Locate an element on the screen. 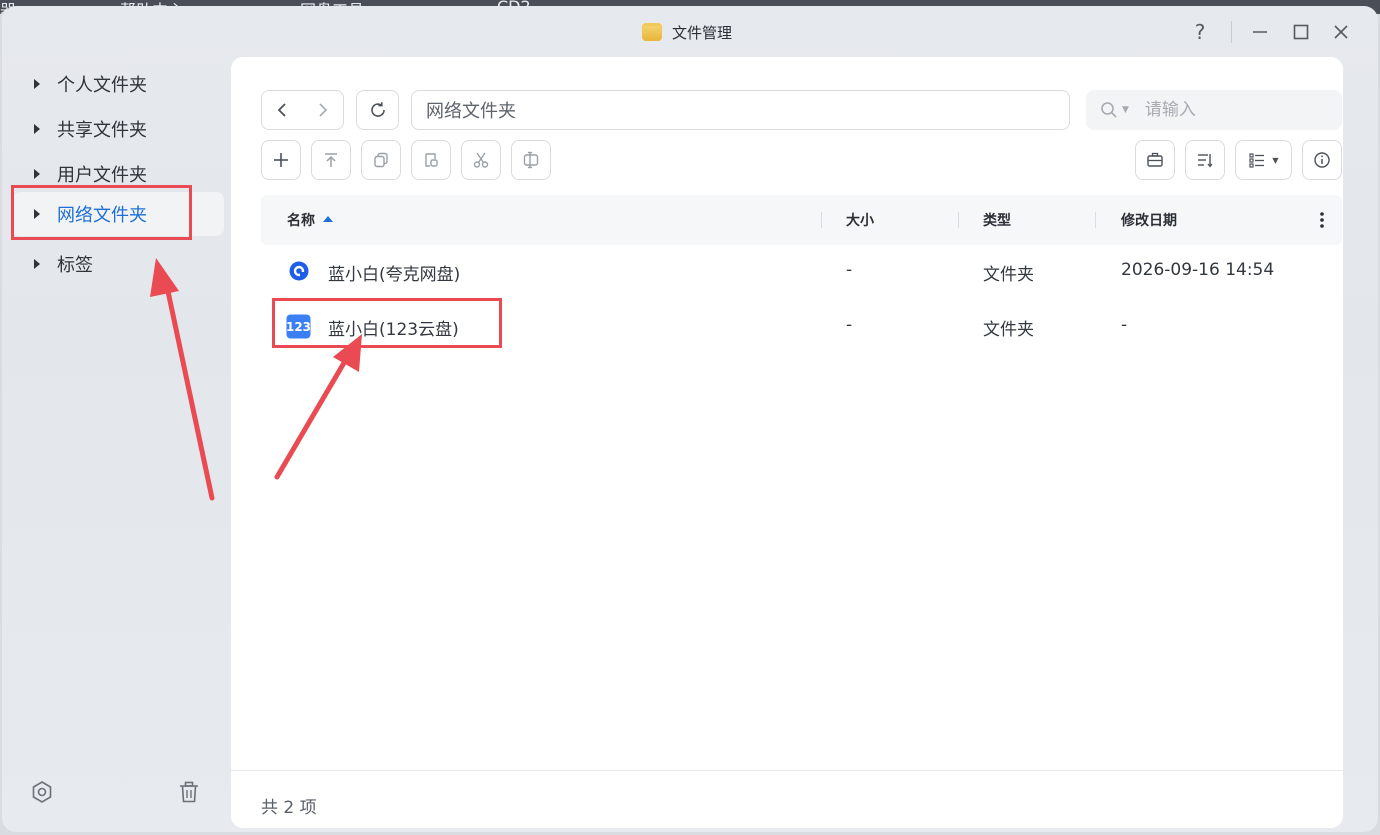 The image size is (1380, 835). help-button: ? is located at coordinates (1200, 32).